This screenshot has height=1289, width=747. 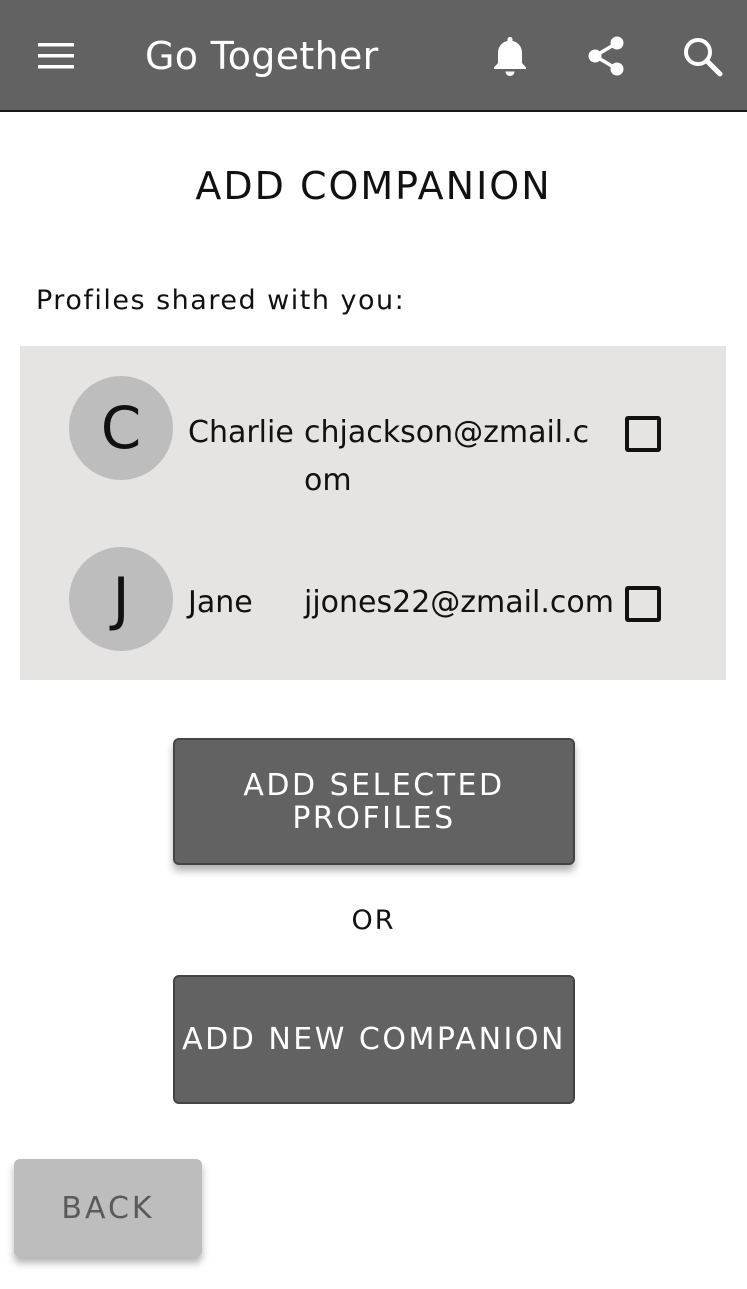 What do you see at coordinates (510, 56) in the screenshot?
I see `bell-icon` at bounding box center [510, 56].